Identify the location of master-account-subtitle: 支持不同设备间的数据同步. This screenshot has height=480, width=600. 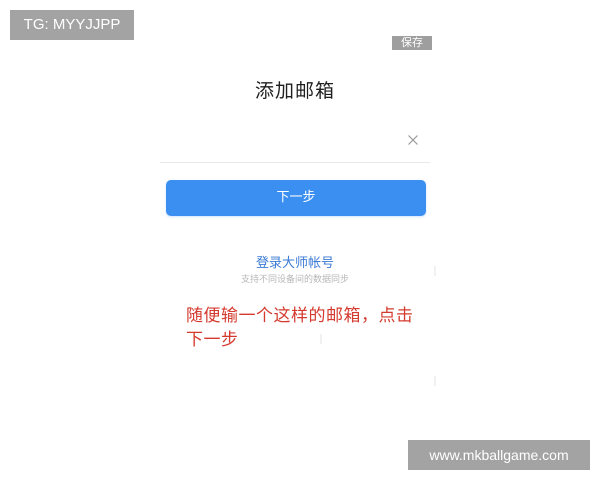
(294, 280).